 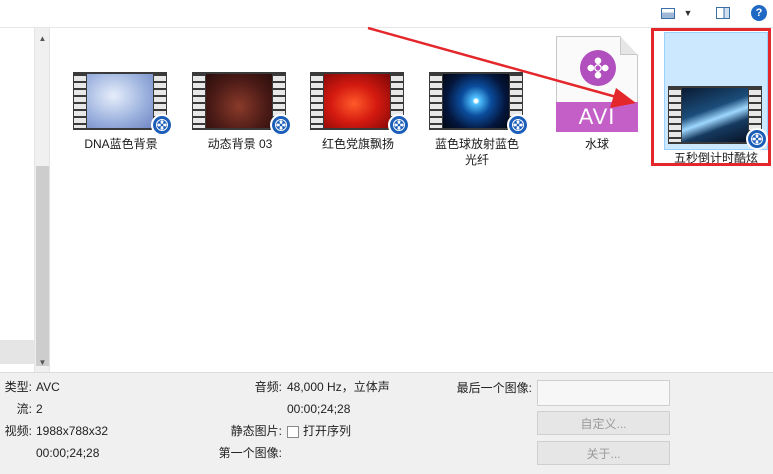 I want to click on open-sequence-label: 打开序列, so click(x=327, y=431).